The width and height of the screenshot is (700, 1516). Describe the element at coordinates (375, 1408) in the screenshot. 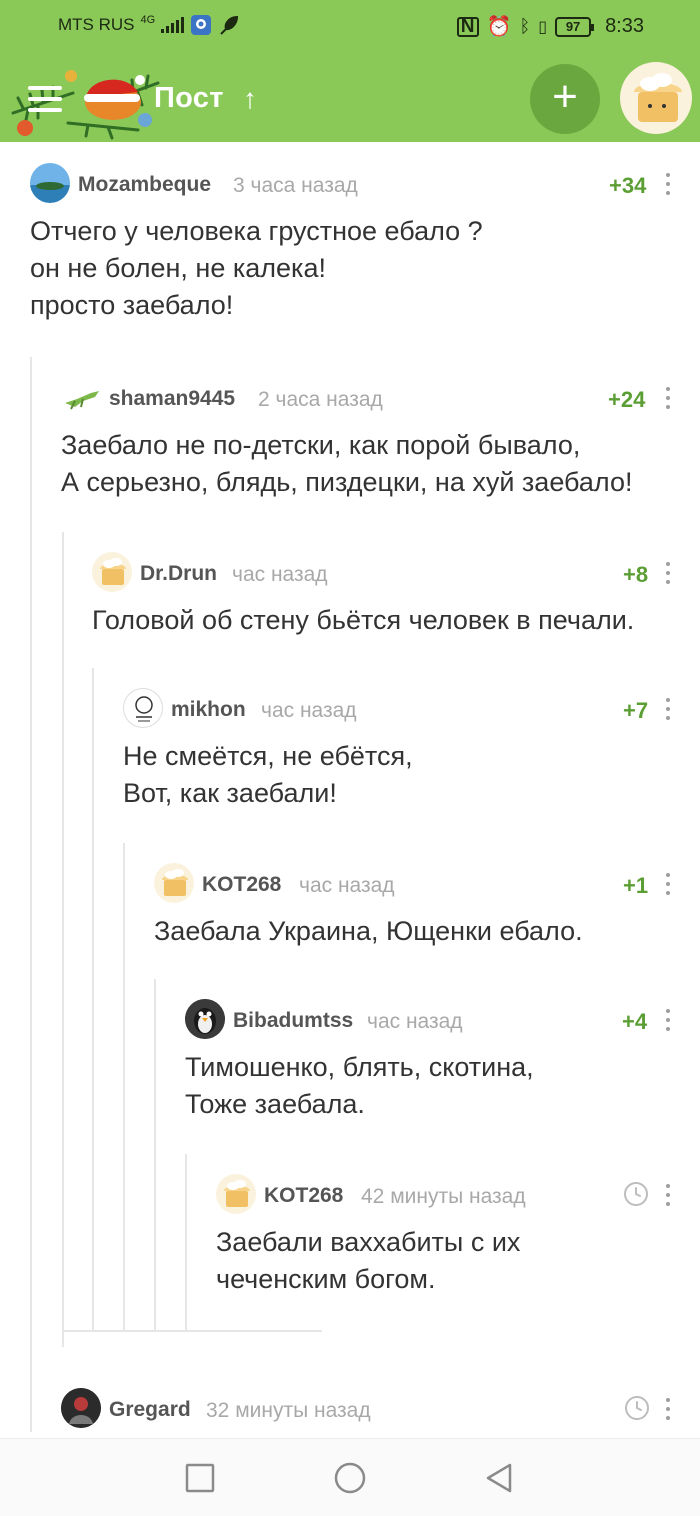

I see `comment-header: Gregard 32 минуты назад` at that location.